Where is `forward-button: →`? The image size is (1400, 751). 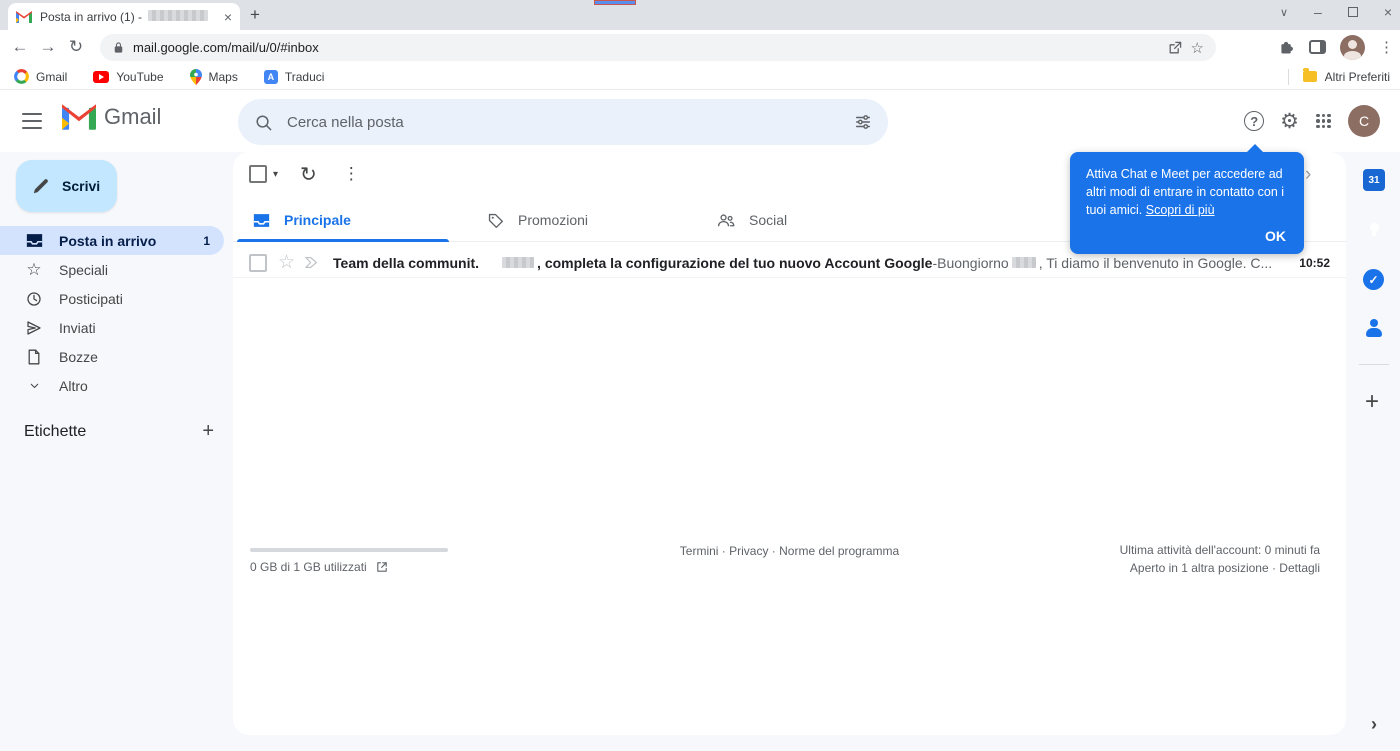
forward-button: → is located at coordinates (48, 47).